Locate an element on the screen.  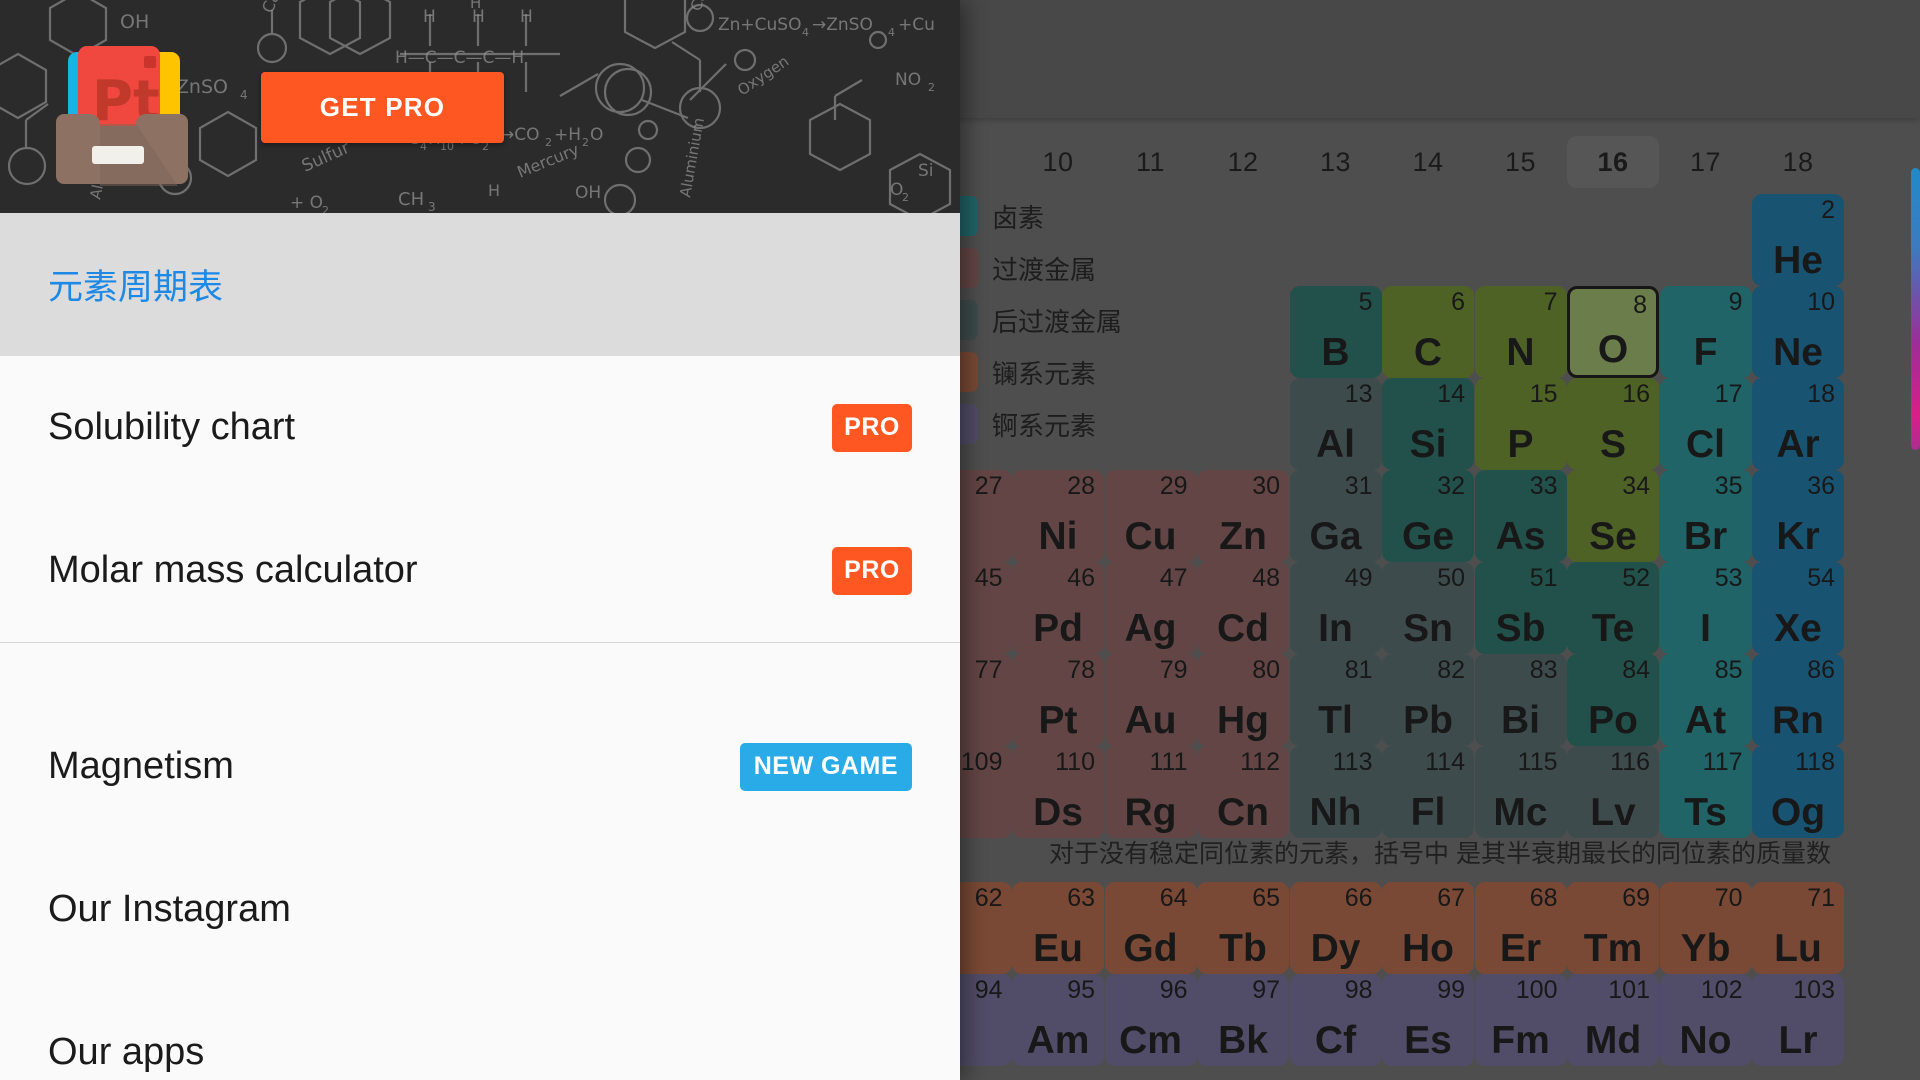
svg-text: O is located at coordinates (596, 135).